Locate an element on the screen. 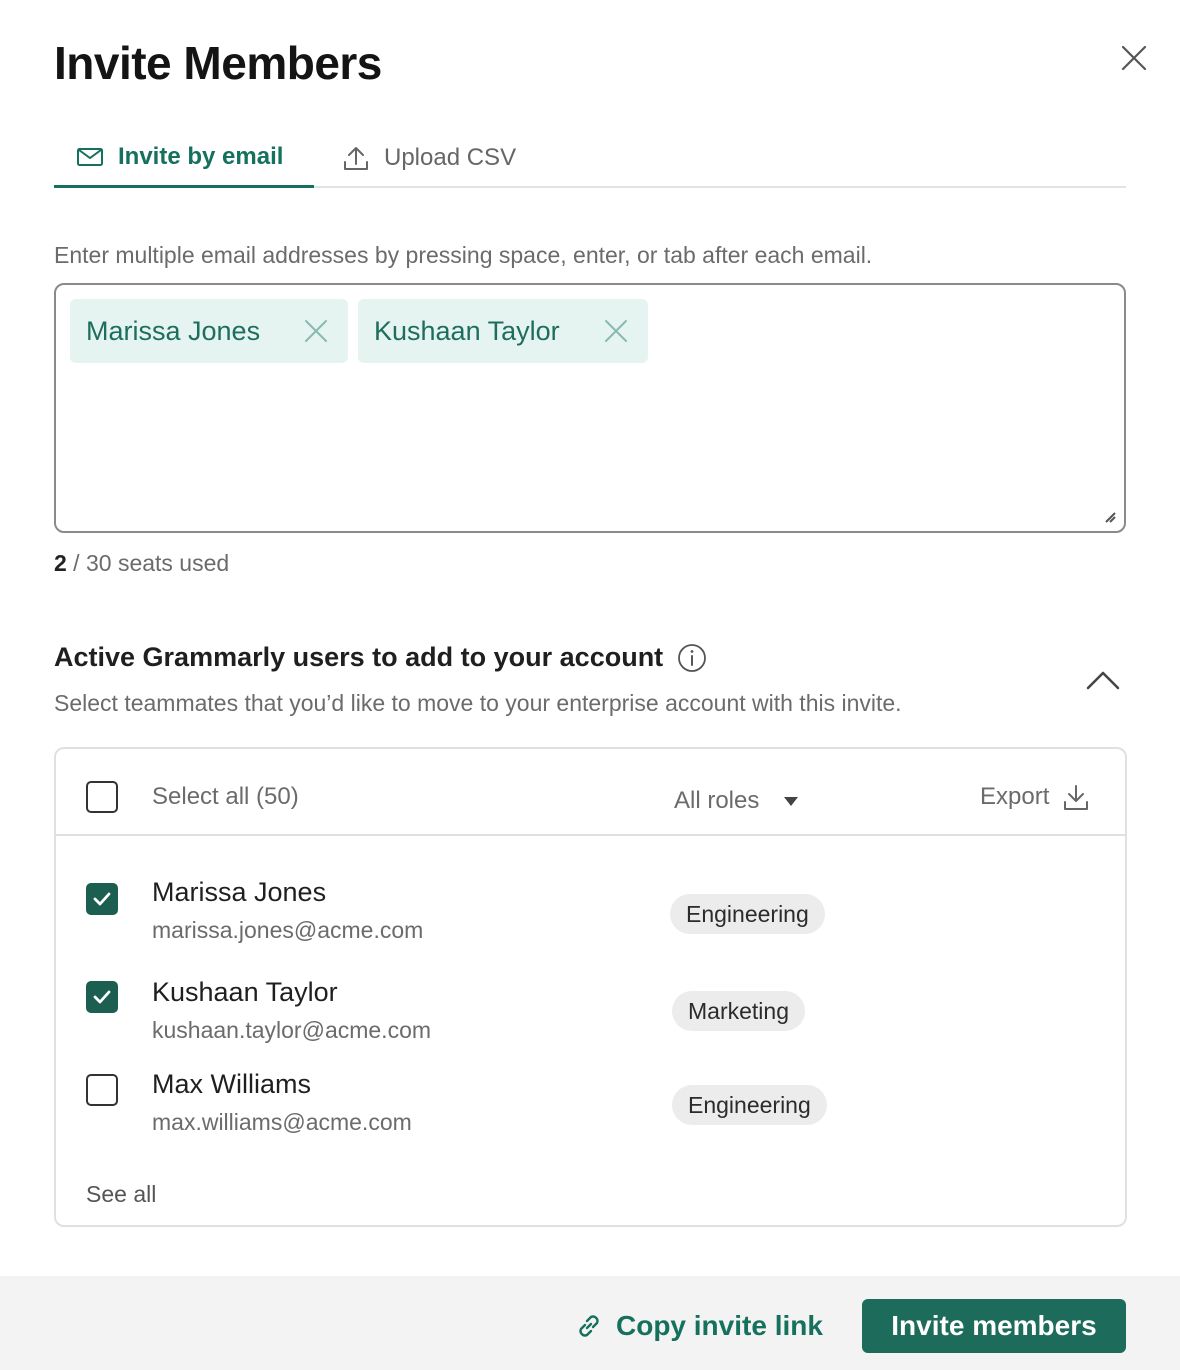 This screenshot has width=1180, height=1370. user-email: marissa.jones@acme.com is located at coordinates (288, 930).